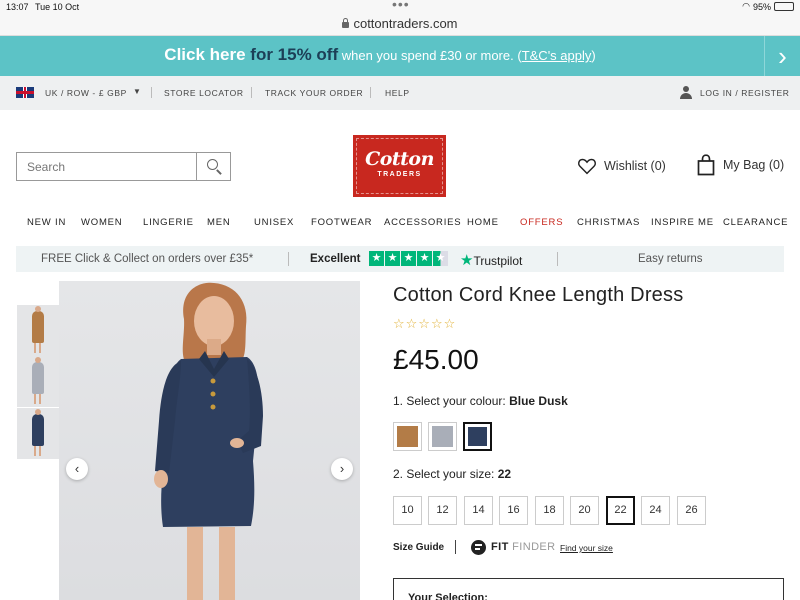  I want to click on swatch-blue-dusk, so click(477, 436).